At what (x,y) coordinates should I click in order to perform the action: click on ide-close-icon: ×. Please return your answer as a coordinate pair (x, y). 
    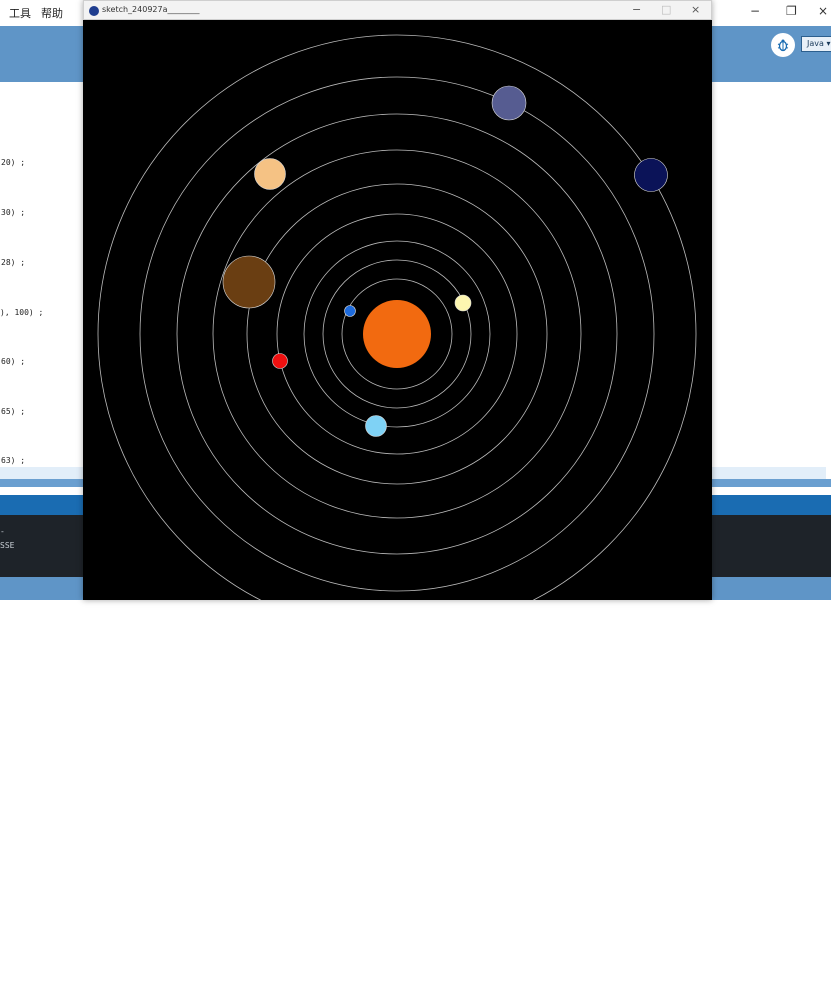
    Looking at the image, I should click on (823, 11).